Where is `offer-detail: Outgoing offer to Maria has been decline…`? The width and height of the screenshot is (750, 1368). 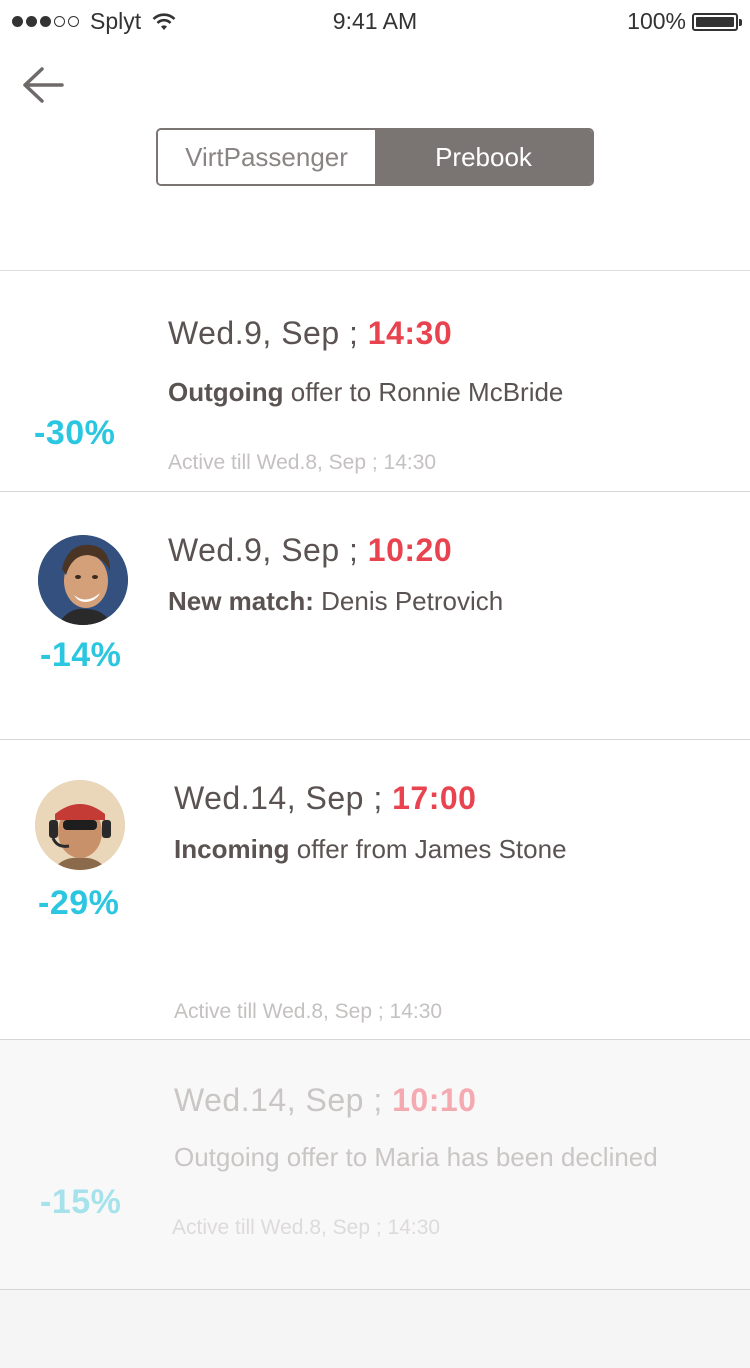 offer-detail: Outgoing offer to Maria has been decline… is located at coordinates (416, 1157).